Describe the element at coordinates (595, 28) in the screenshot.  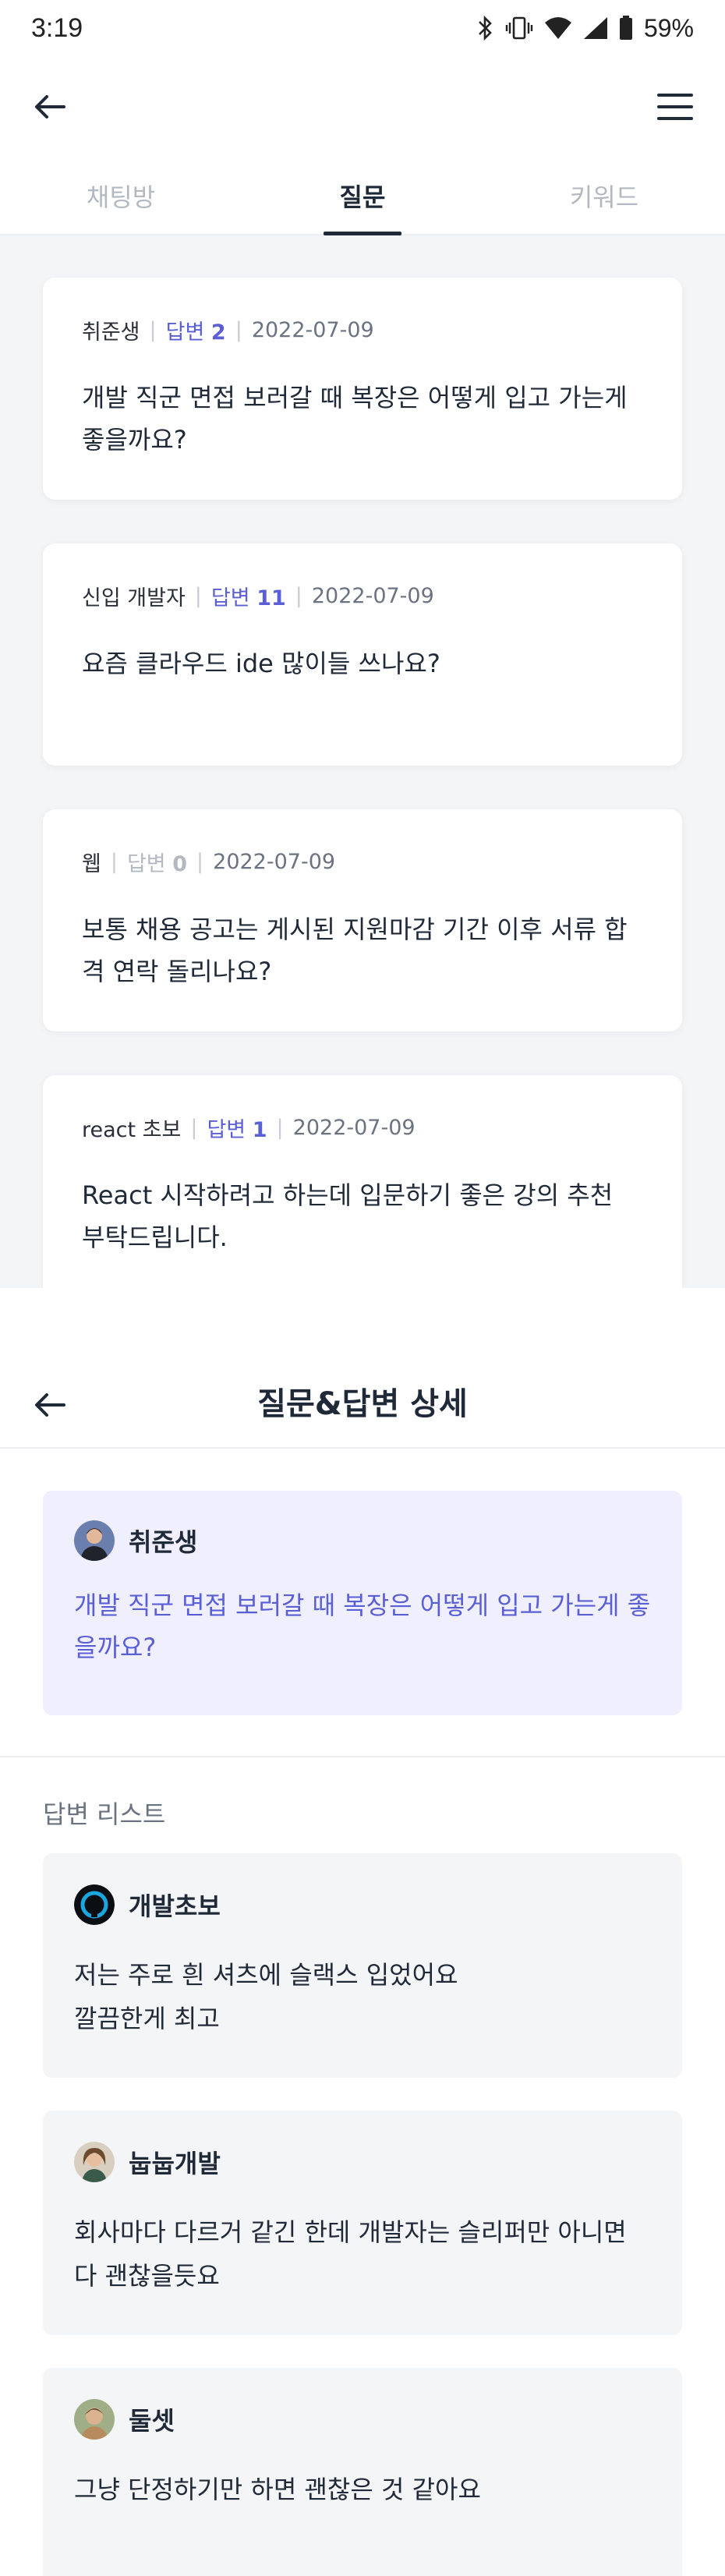
I see `signal-icon` at that location.